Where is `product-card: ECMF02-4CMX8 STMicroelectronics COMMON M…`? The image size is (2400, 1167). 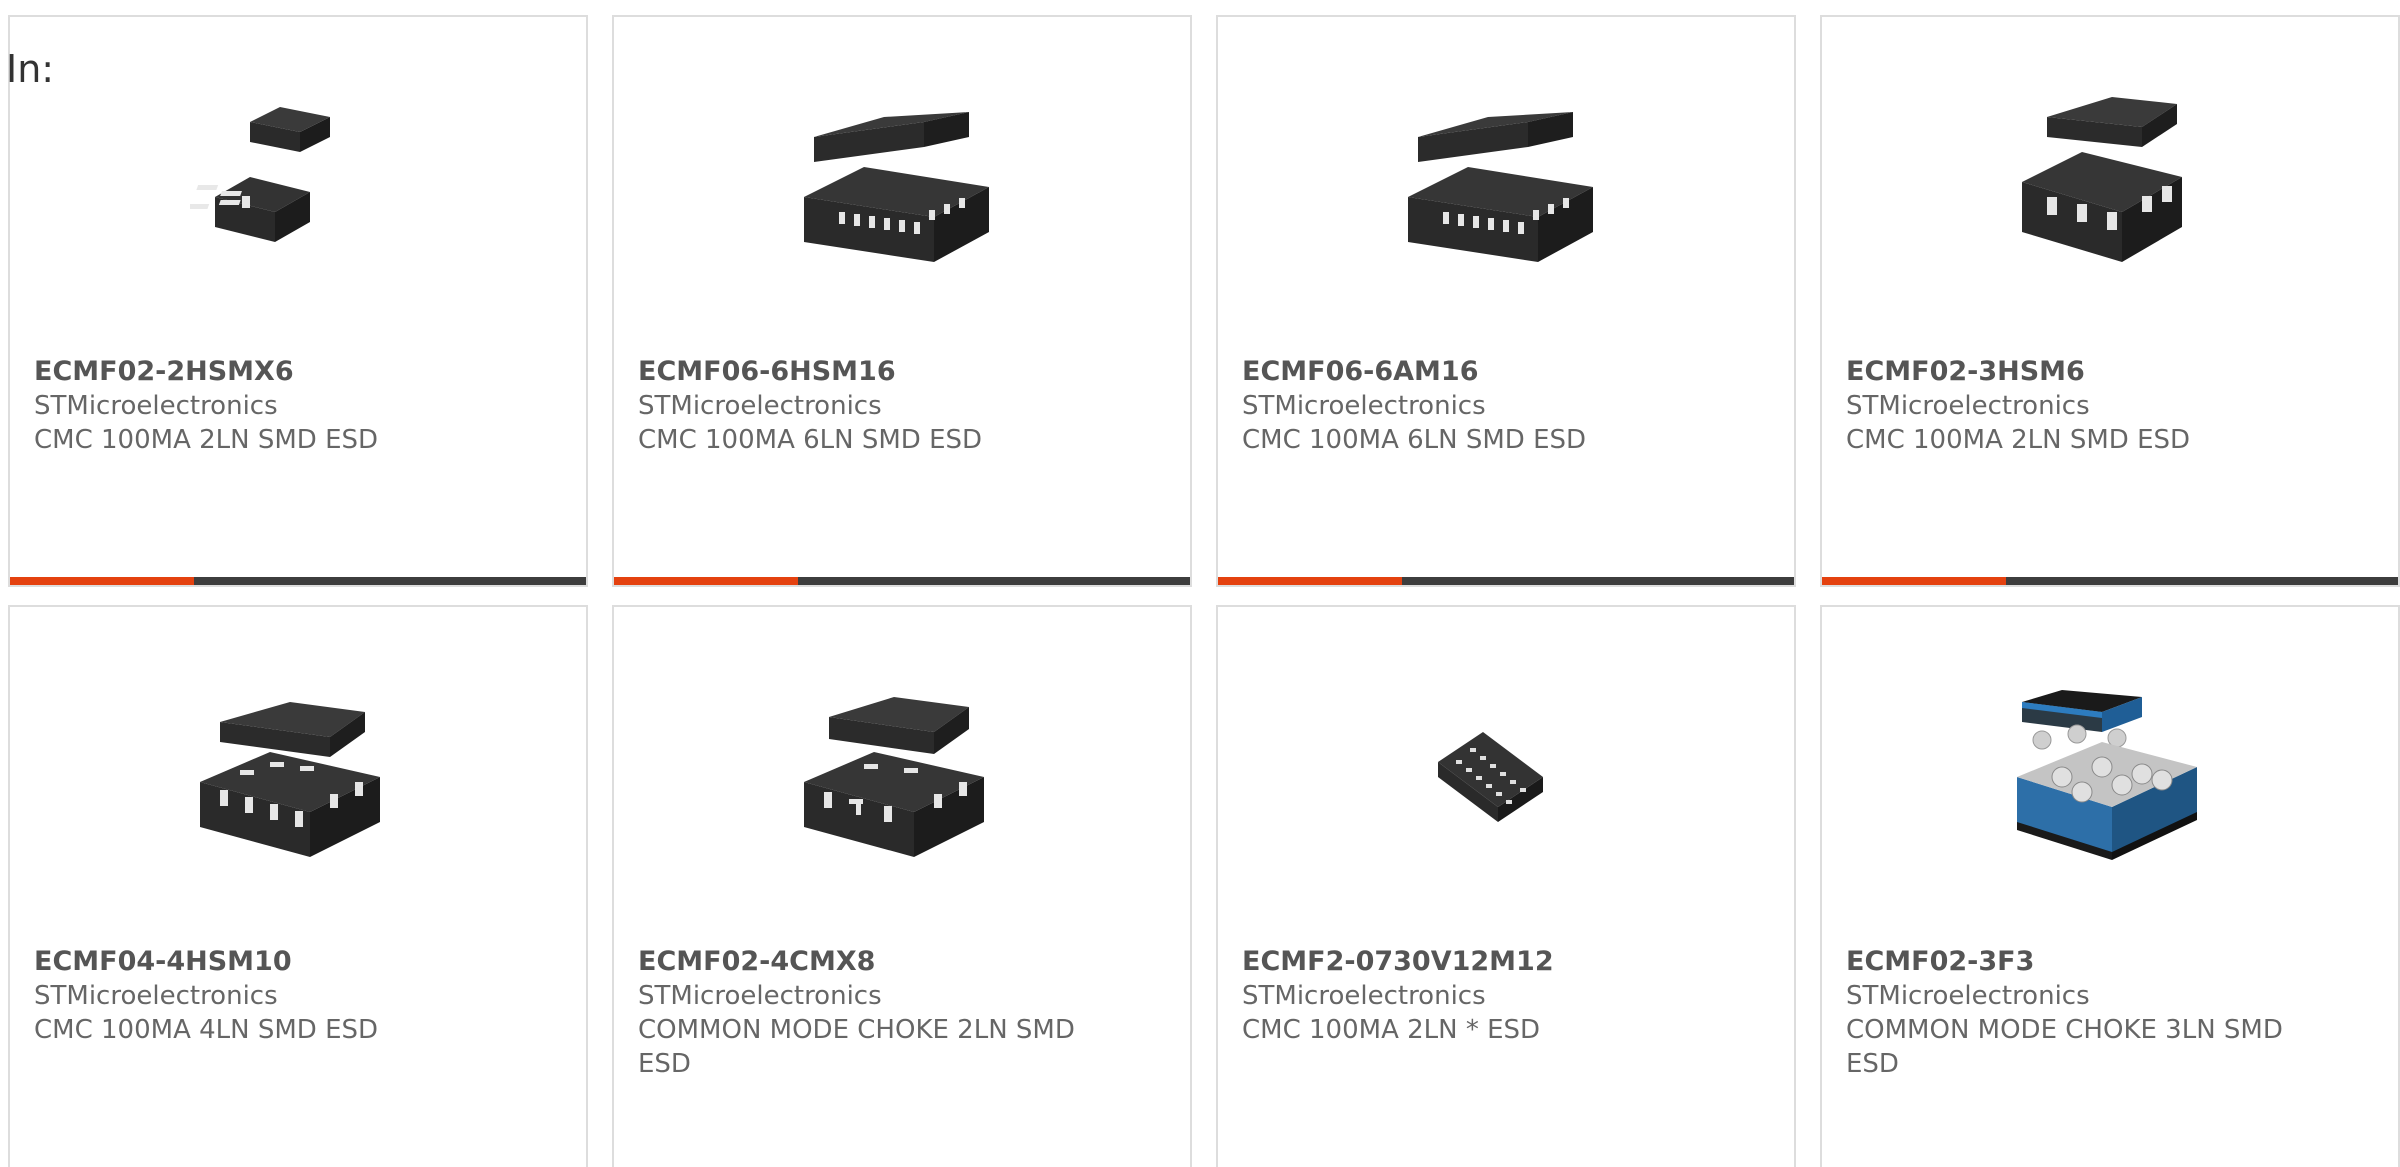 product-card: ECMF02-4CMX8 STMicroelectronics COMMON M… is located at coordinates (902, 886).